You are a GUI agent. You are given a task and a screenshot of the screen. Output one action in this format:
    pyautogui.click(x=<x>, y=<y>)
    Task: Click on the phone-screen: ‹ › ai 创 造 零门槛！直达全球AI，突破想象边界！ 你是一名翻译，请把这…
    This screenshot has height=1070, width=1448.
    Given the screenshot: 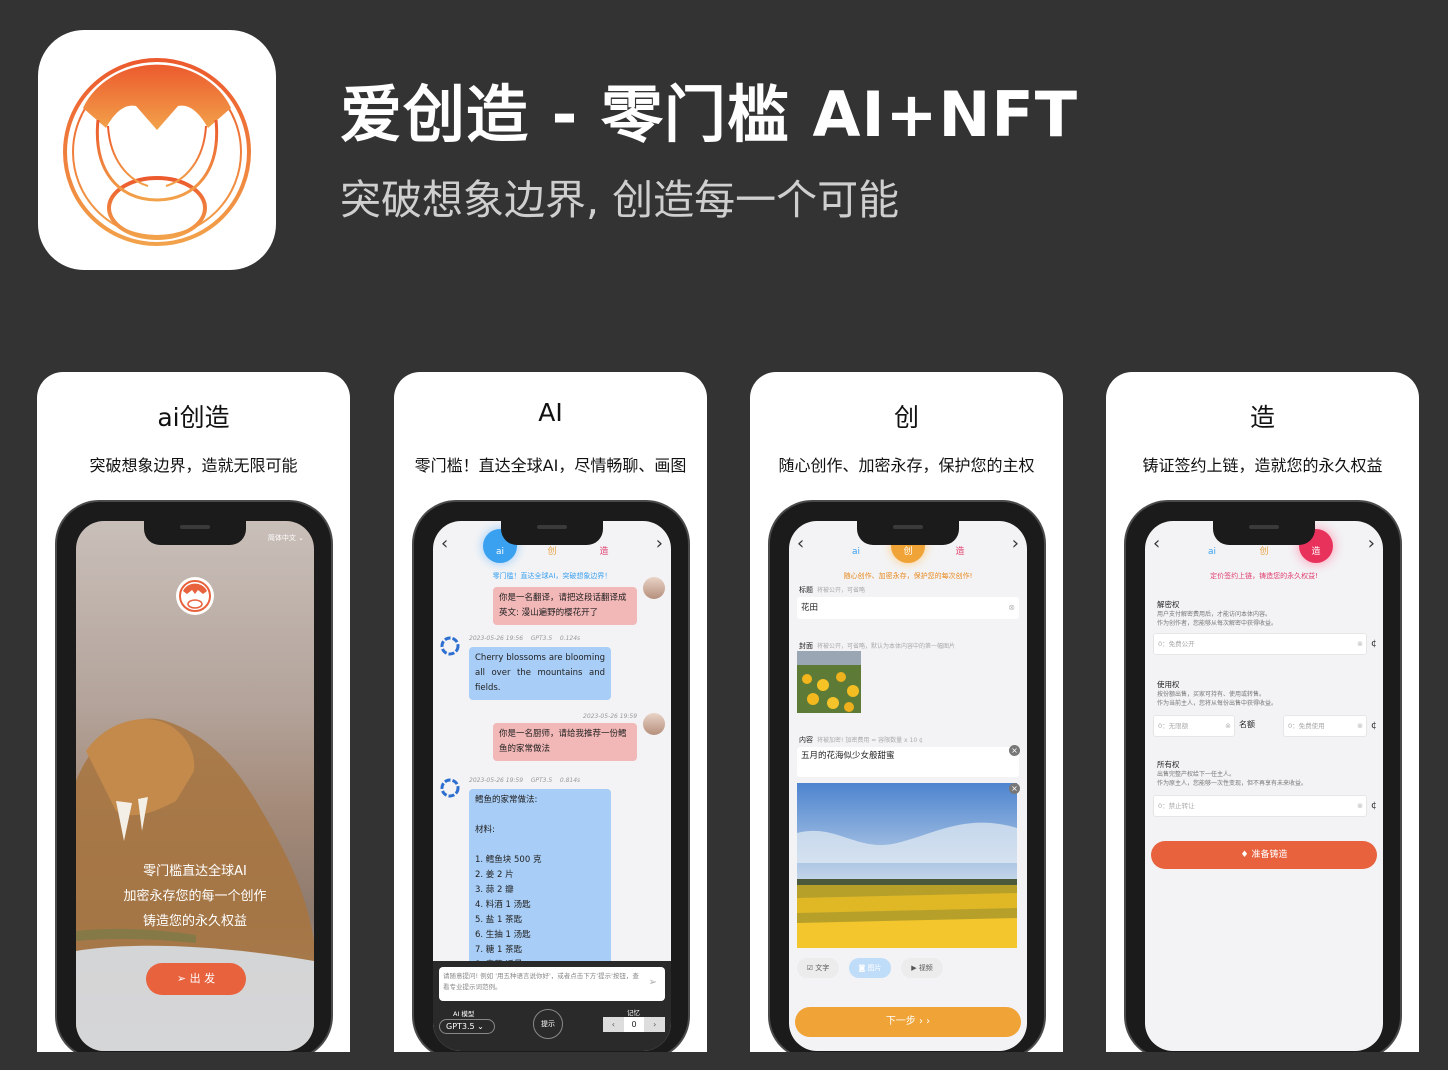 What is the action you would take?
    pyautogui.click(x=552, y=786)
    